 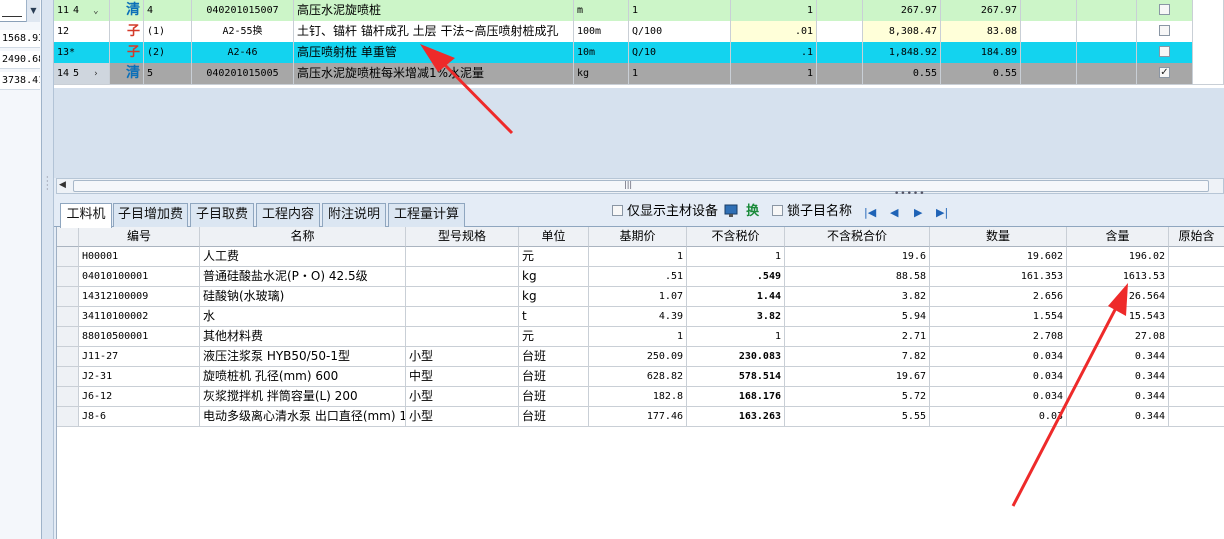 What do you see at coordinates (998, 297) in the screenshot?
I see `qty-cell: 2.656` at bounding box center [998, 297].